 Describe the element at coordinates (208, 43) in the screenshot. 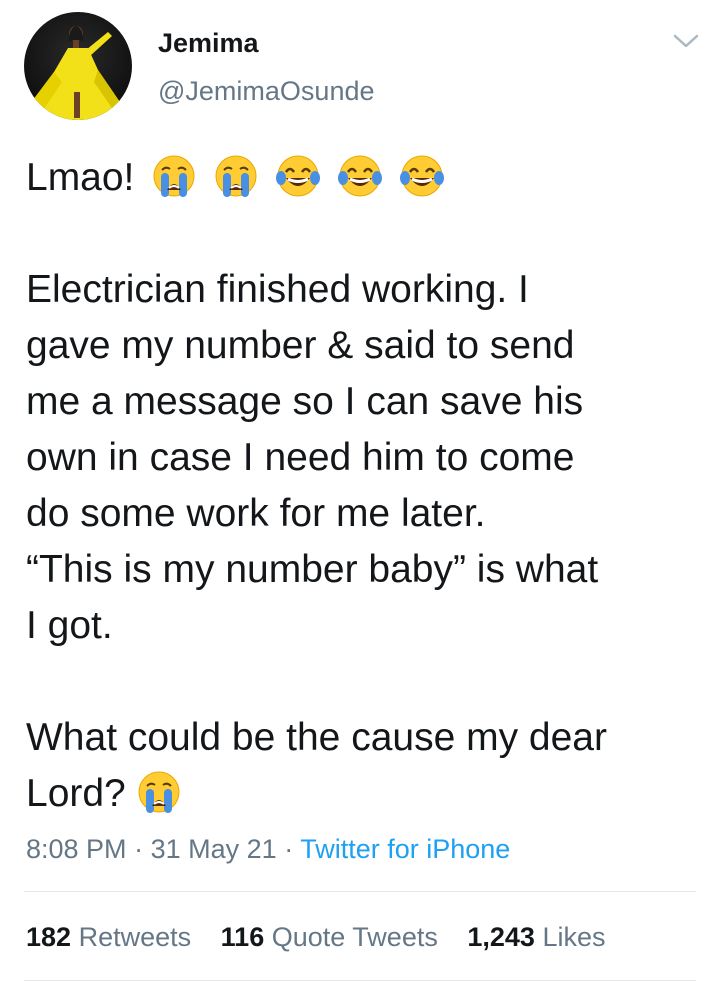

I see `display-name: Jemima` at that location.